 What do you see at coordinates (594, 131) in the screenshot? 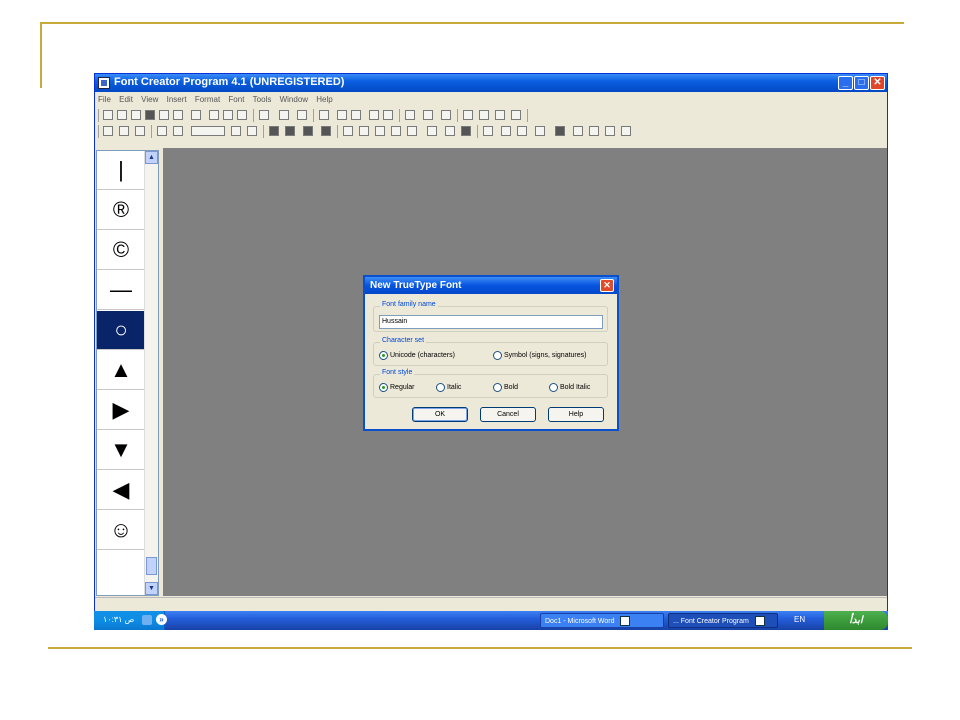
I see `shape-2-icon` at bounding box center [594, 131].